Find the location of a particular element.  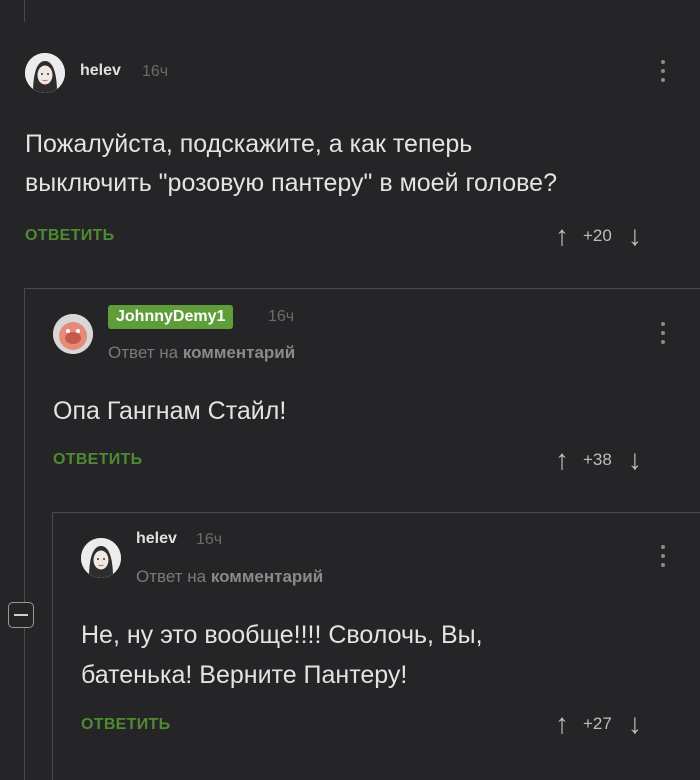

comment-text-line-1: Не, ну это вообще!!!! Сволочь, Вы, is located at coordinates (282, 635).